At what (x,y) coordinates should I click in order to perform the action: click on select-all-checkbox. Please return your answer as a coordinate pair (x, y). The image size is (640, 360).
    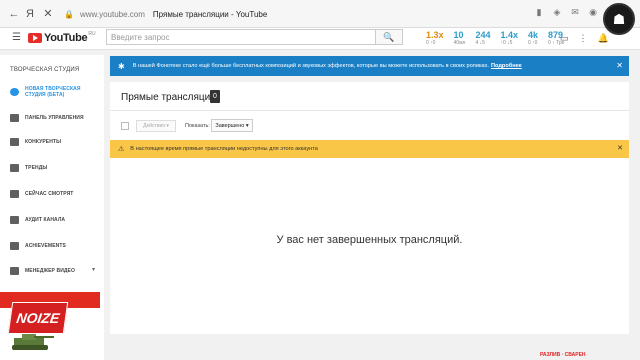
    Looking at the image, I should click on (125, 126).